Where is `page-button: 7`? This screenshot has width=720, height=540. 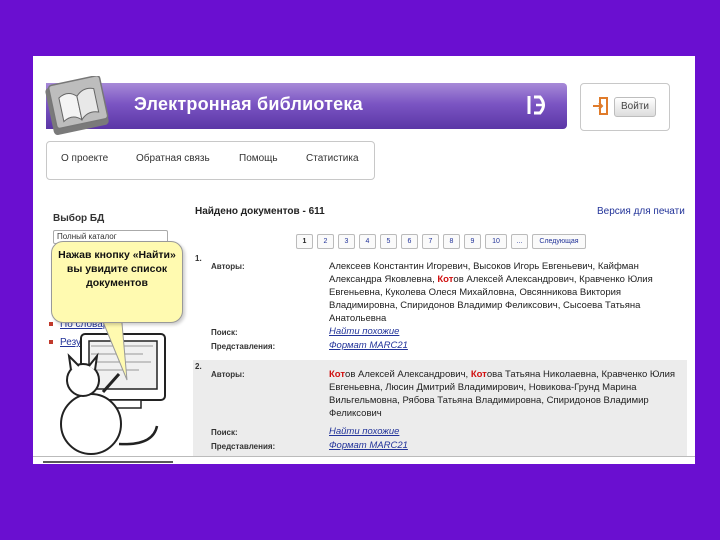 page-button: 7 is located at coordinates (430, 241).